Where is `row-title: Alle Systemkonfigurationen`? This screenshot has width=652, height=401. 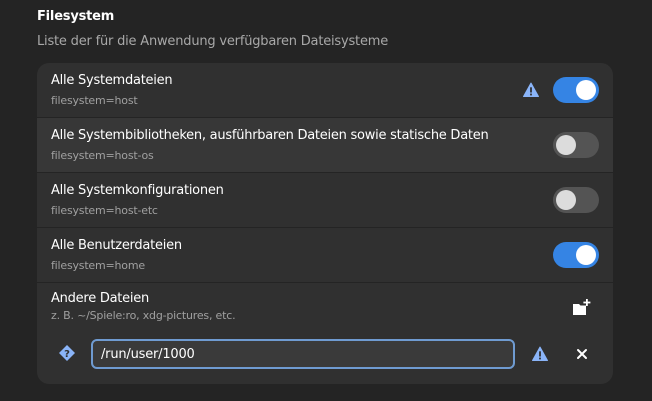 row-title: Alle Systemkonfigurationen is located at coordinates (137, 190).